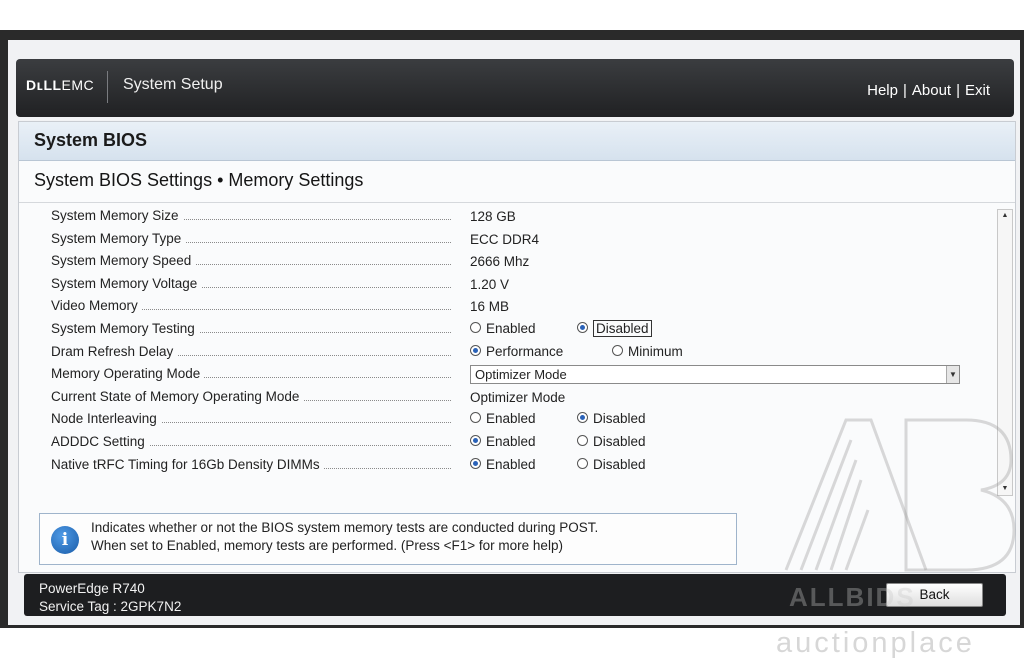 The width and height of the screenshot is (1024, 660). Describe the element at coordinates (126, 283) in the screenshot. I see `setting-label: System Memory Voltage` at that location.